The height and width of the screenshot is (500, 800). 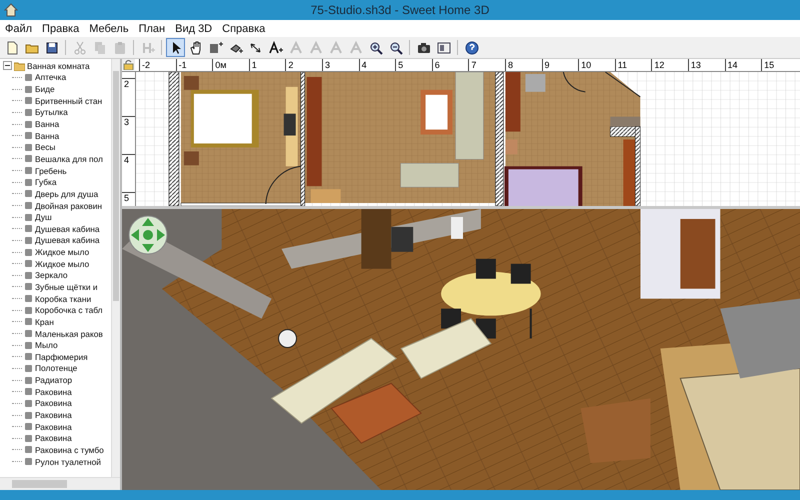 What do you see at coordinates (11, 47) in the screenshot?
I see `document-icon` at bounding box center [11, 47].